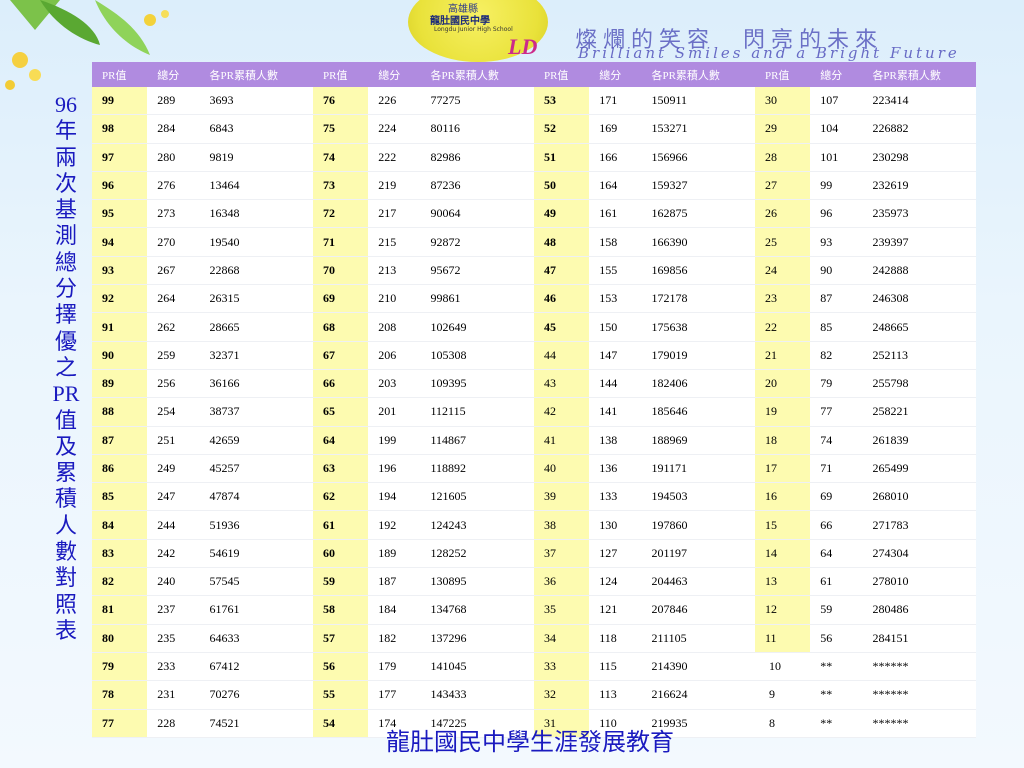  I want to click on pr-value-cell: 43, so click(561, 384).